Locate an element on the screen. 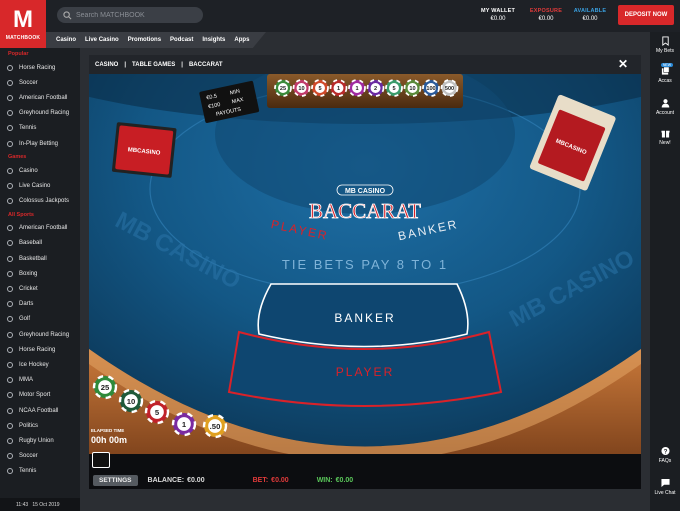  balance-value: €0.00 is located at coordinates (196, 480).